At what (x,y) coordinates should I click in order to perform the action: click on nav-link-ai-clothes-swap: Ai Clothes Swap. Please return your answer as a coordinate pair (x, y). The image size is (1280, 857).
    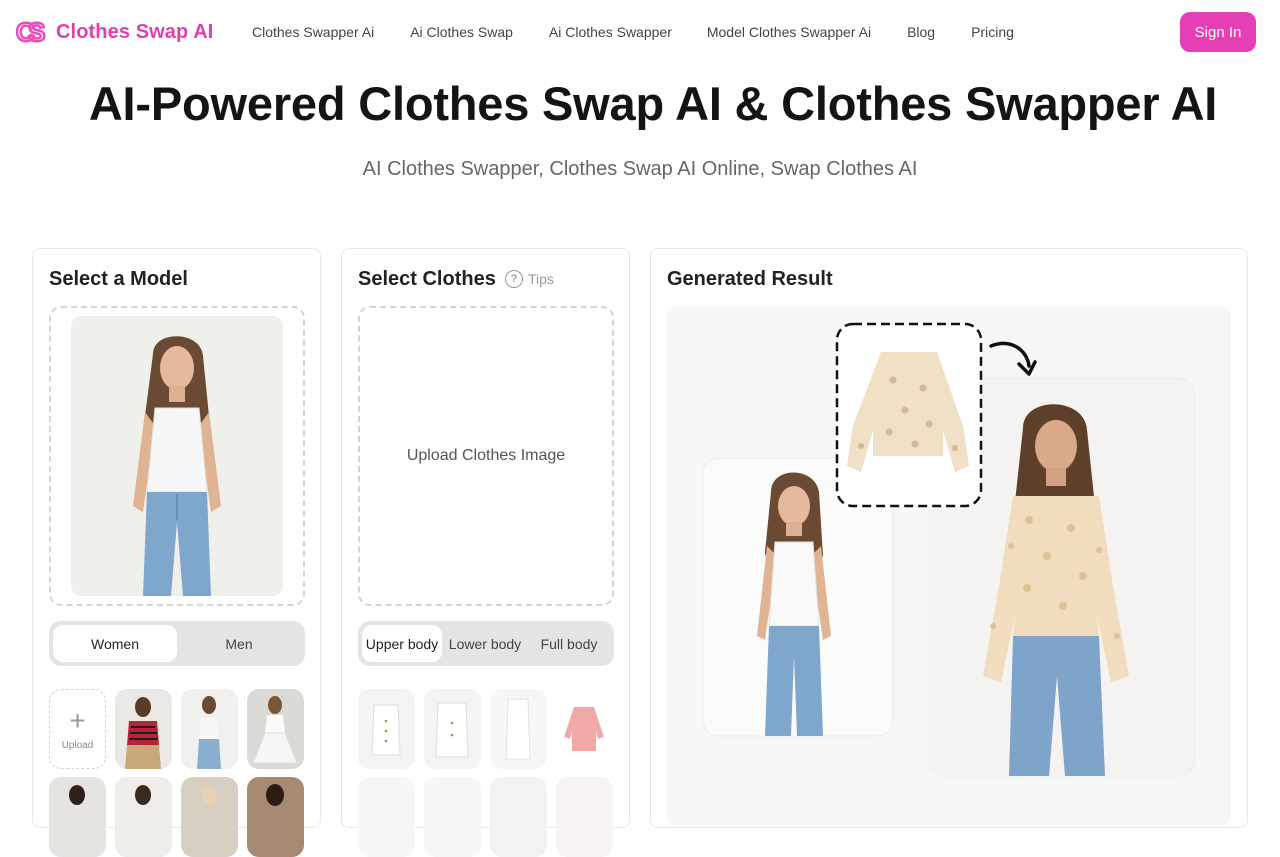
    Looking at the image, I should click on (461, 32).